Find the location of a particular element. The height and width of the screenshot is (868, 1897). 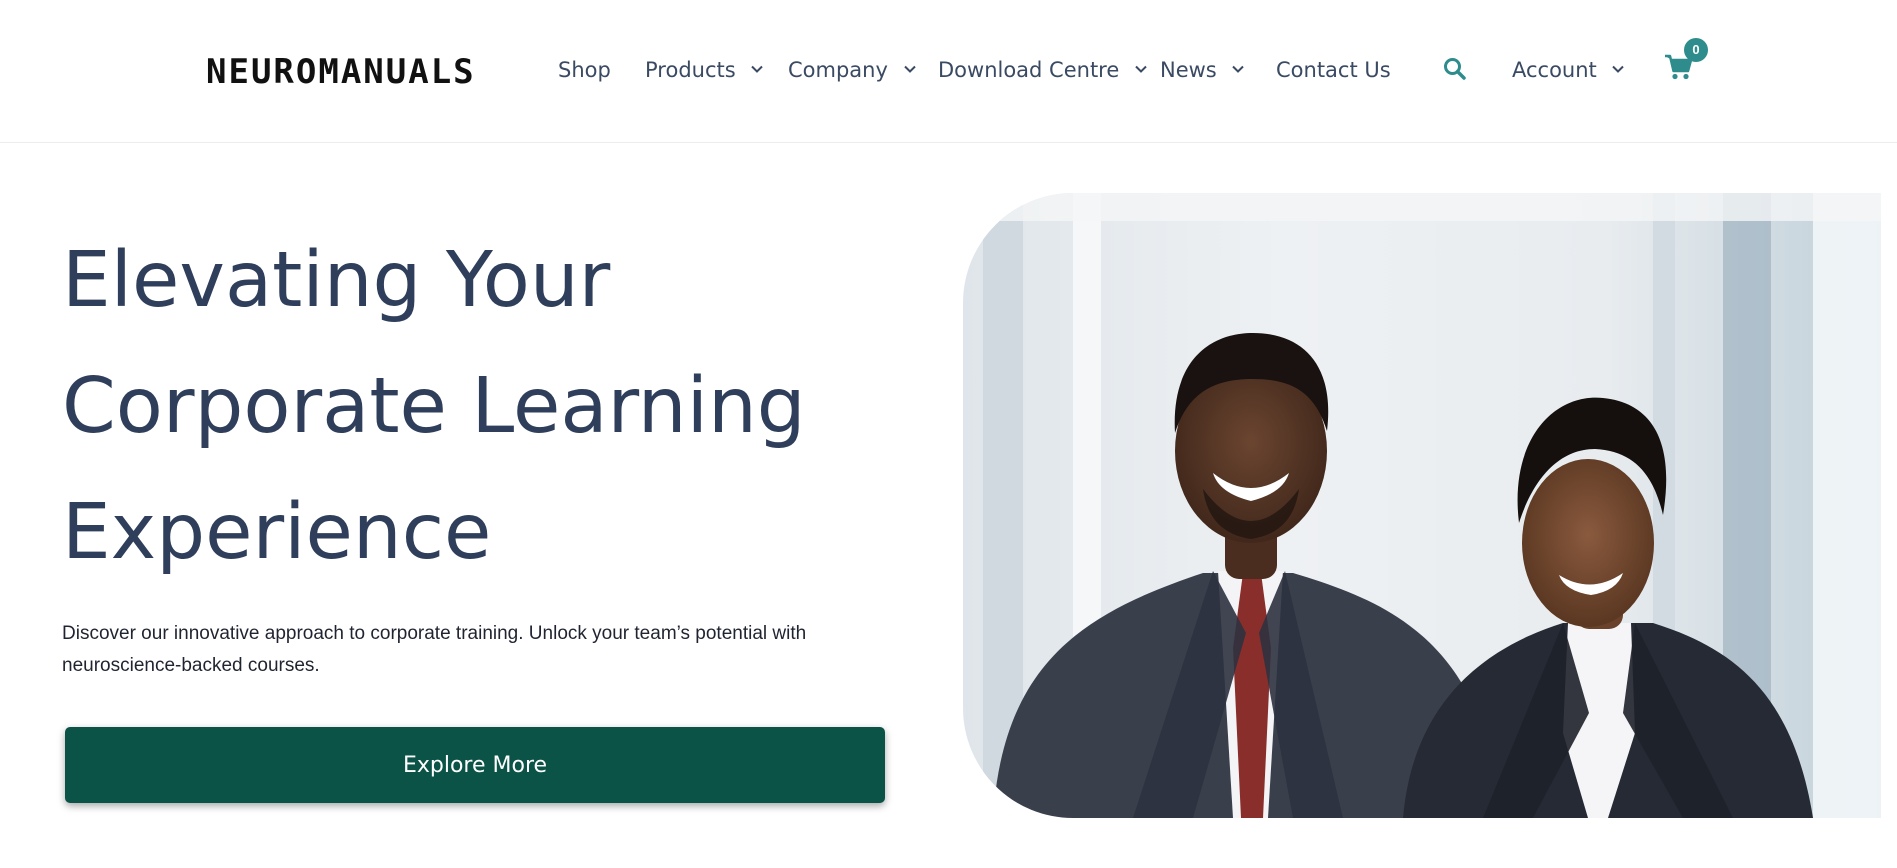

nav-item-label: Download Centre is located at coordinates (1029, 70).